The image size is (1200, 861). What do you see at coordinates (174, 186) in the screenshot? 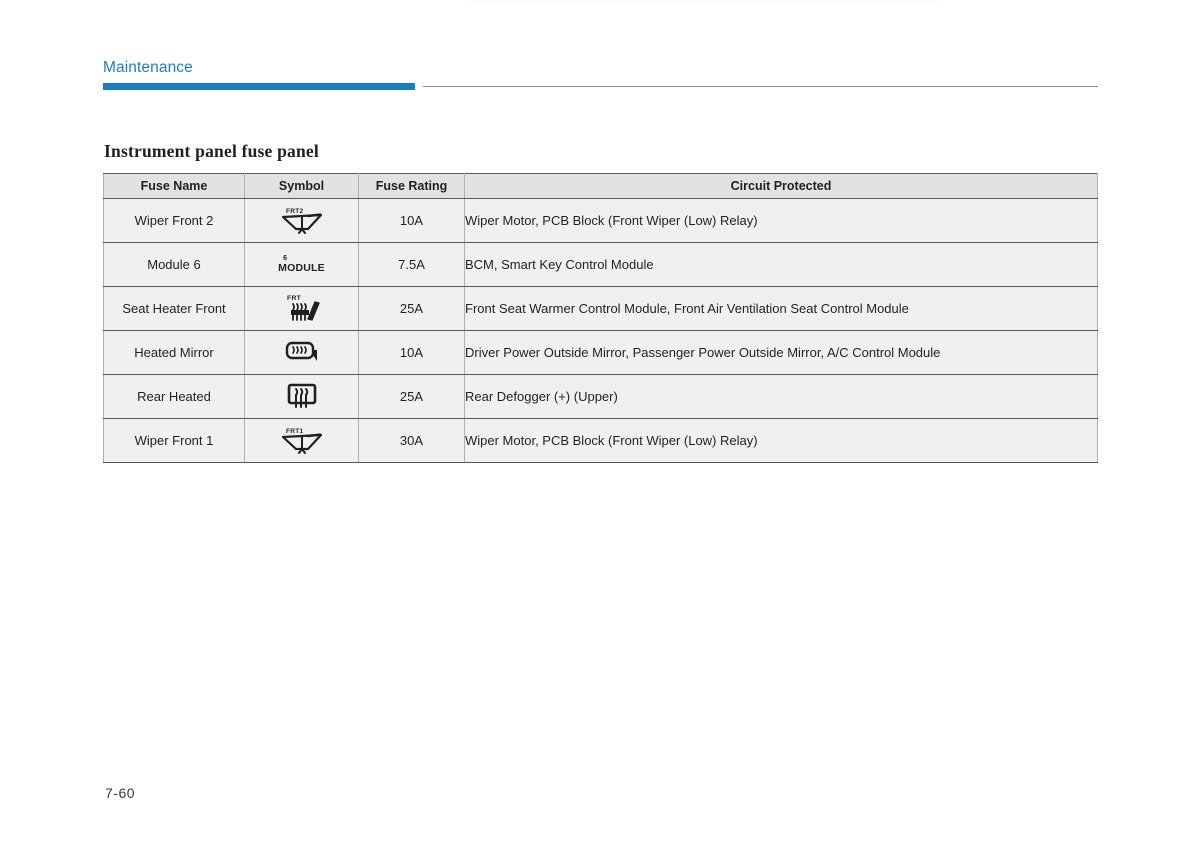
I see `column-header-fuse-name: Fuse Name` at bounding box center [174, 186].